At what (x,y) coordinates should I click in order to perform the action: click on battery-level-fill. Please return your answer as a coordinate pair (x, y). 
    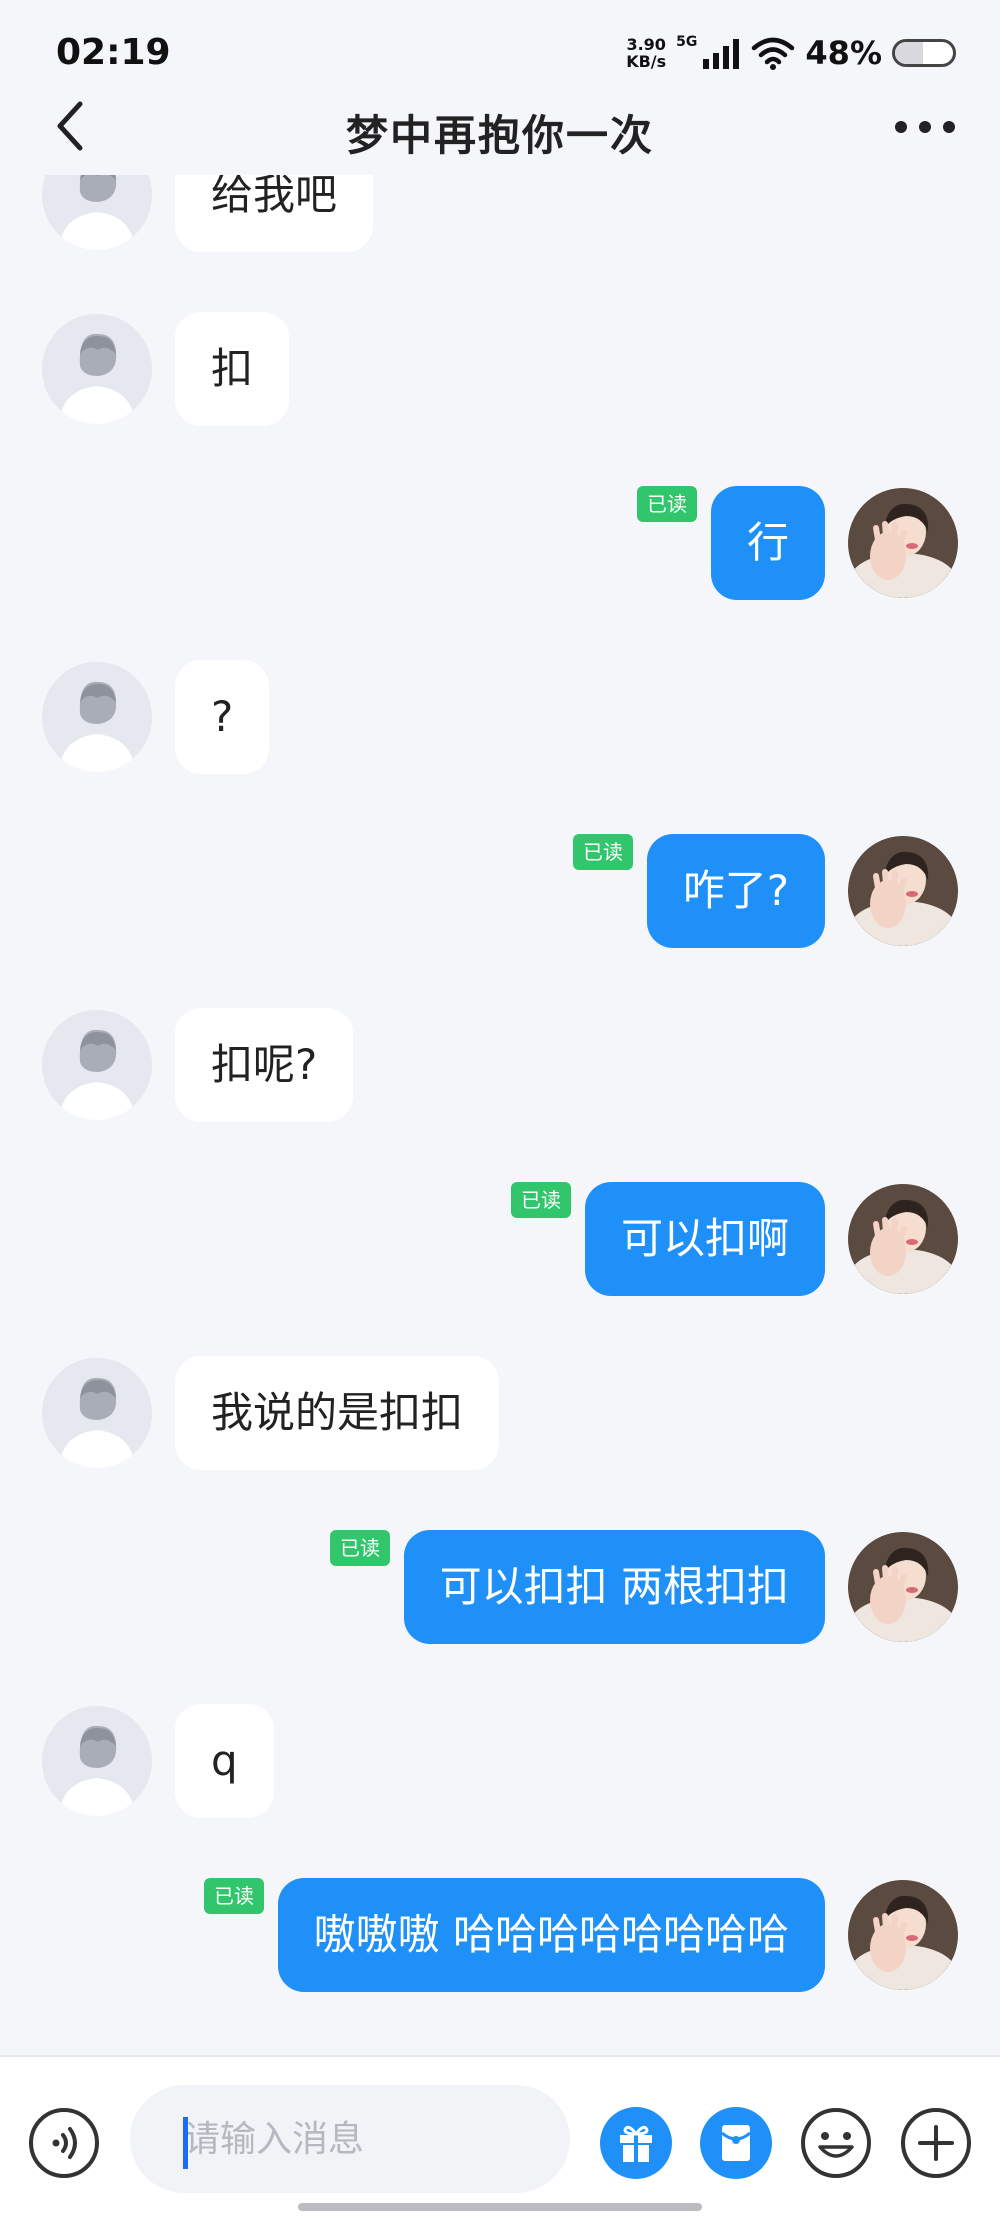
    Looking at the image, I should click on (909, 53).